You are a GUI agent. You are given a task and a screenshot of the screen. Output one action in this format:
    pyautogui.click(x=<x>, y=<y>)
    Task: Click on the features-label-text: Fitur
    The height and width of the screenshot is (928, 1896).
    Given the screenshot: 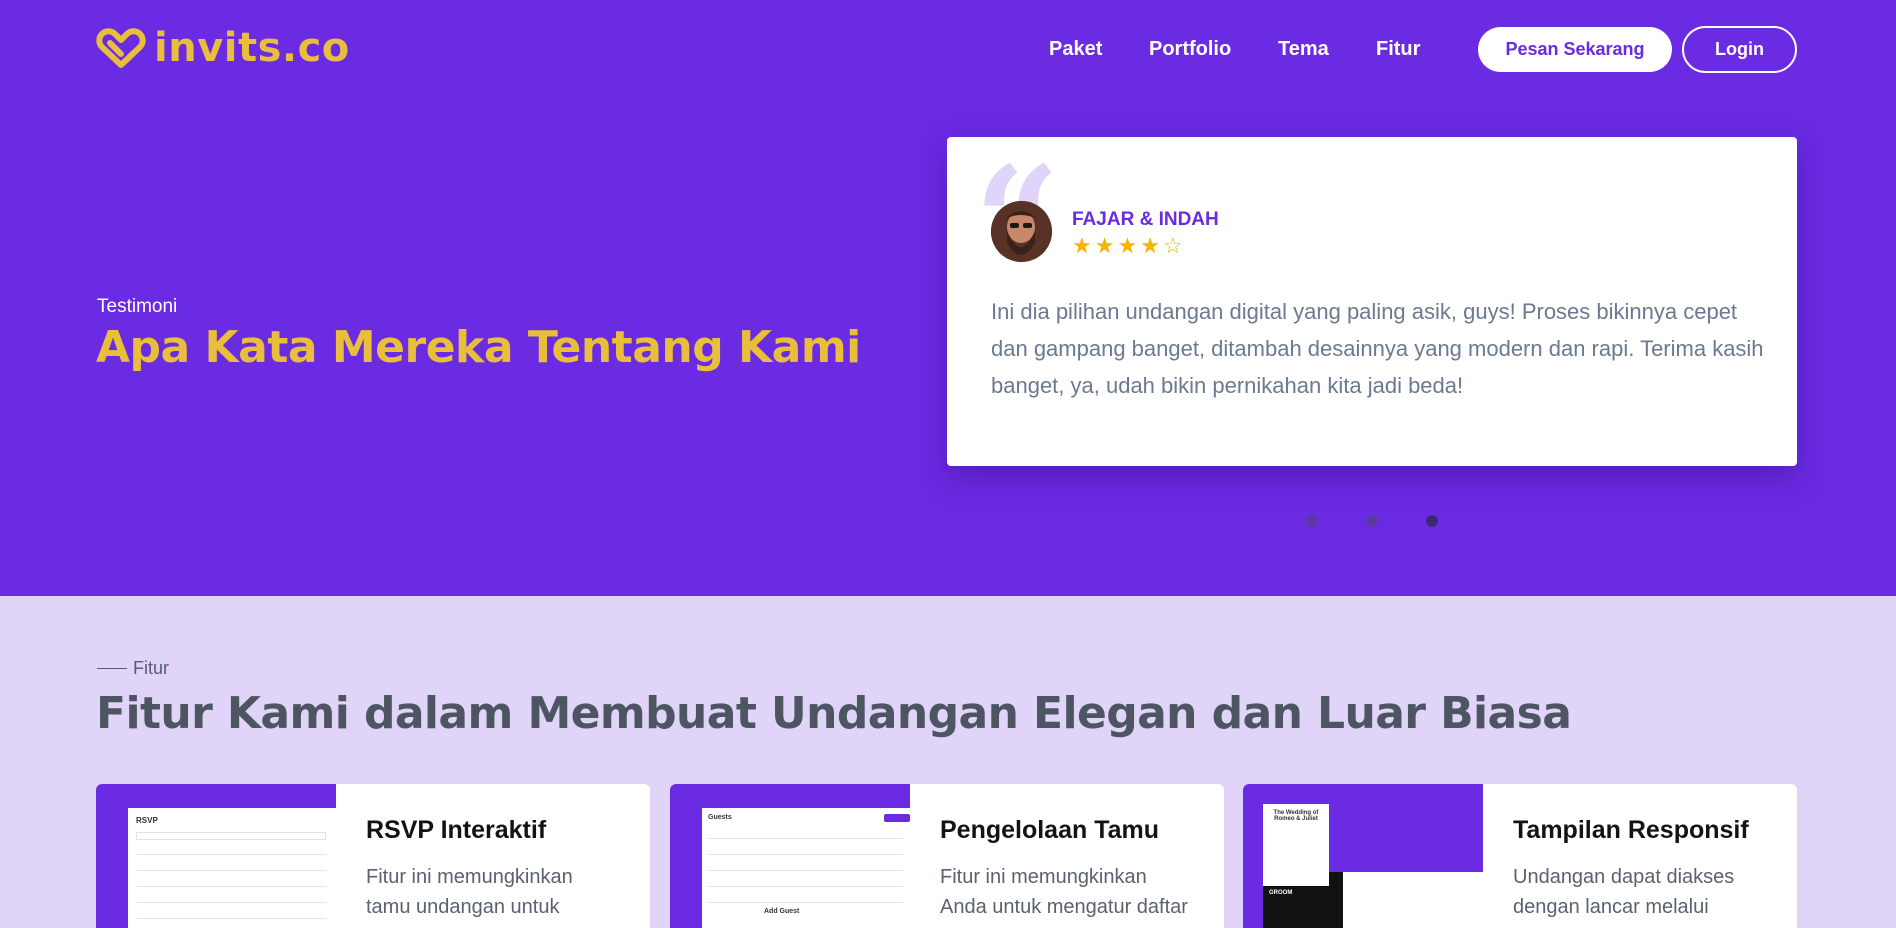 What is the action you would take?
    pyautogui.click(x=151, y=668)
    